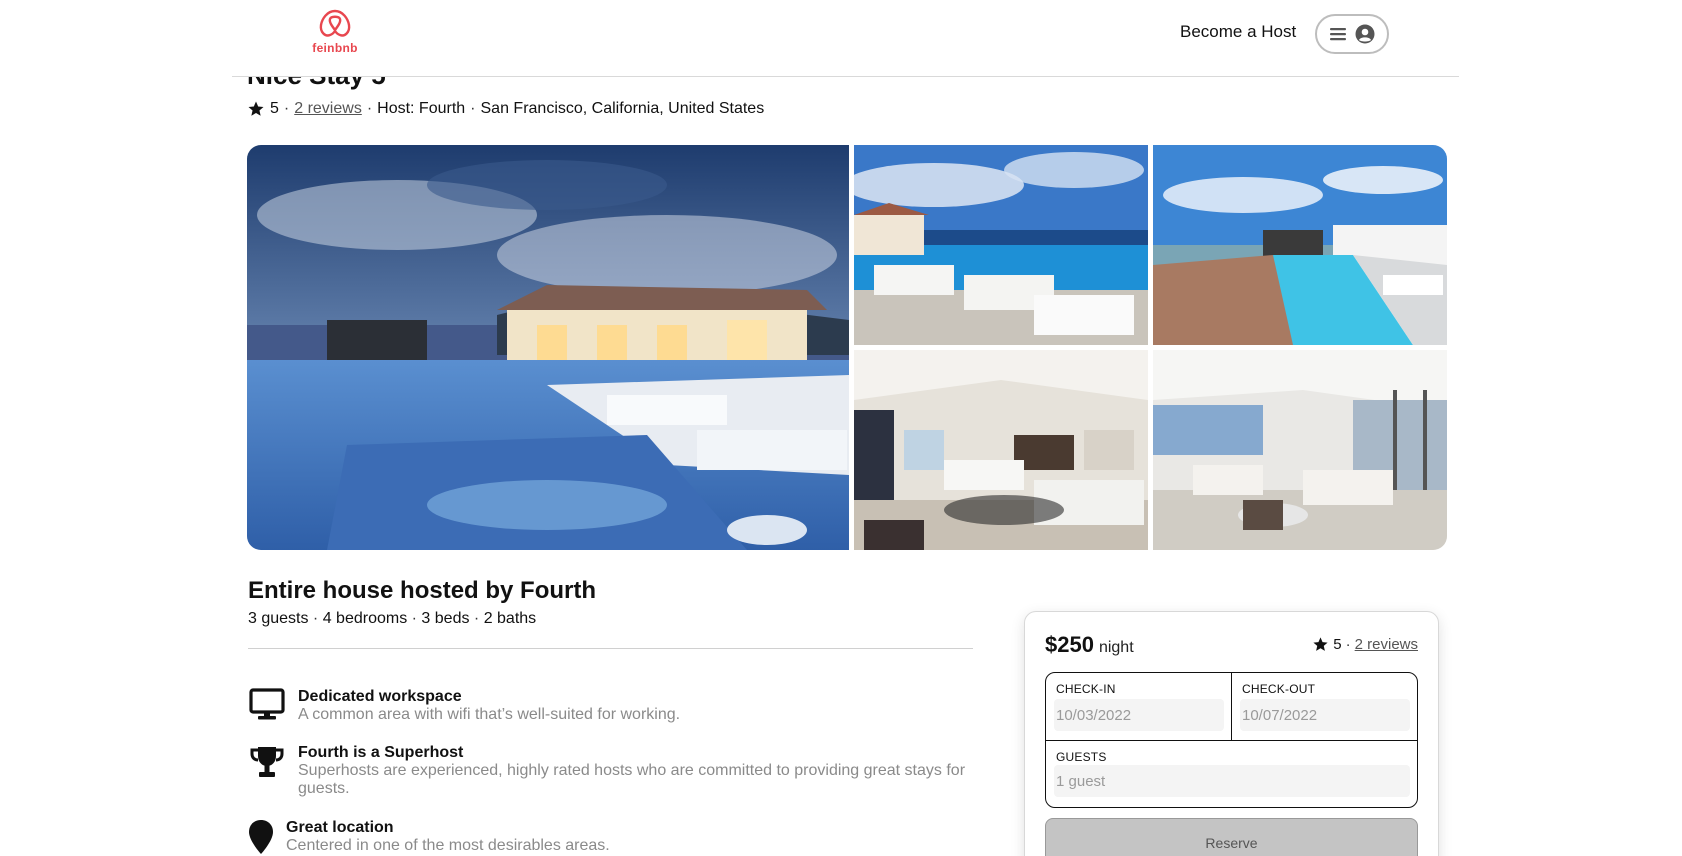  I want to click on guests-input, so click(1232, 781).